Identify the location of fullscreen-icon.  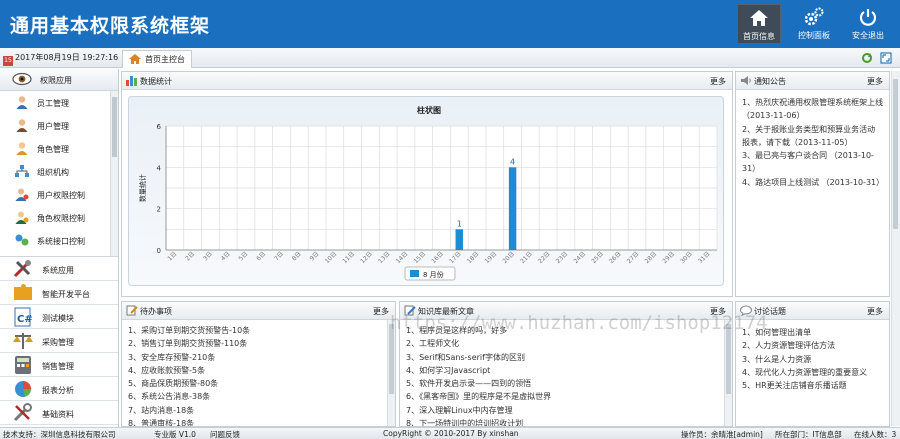
(886, 58).